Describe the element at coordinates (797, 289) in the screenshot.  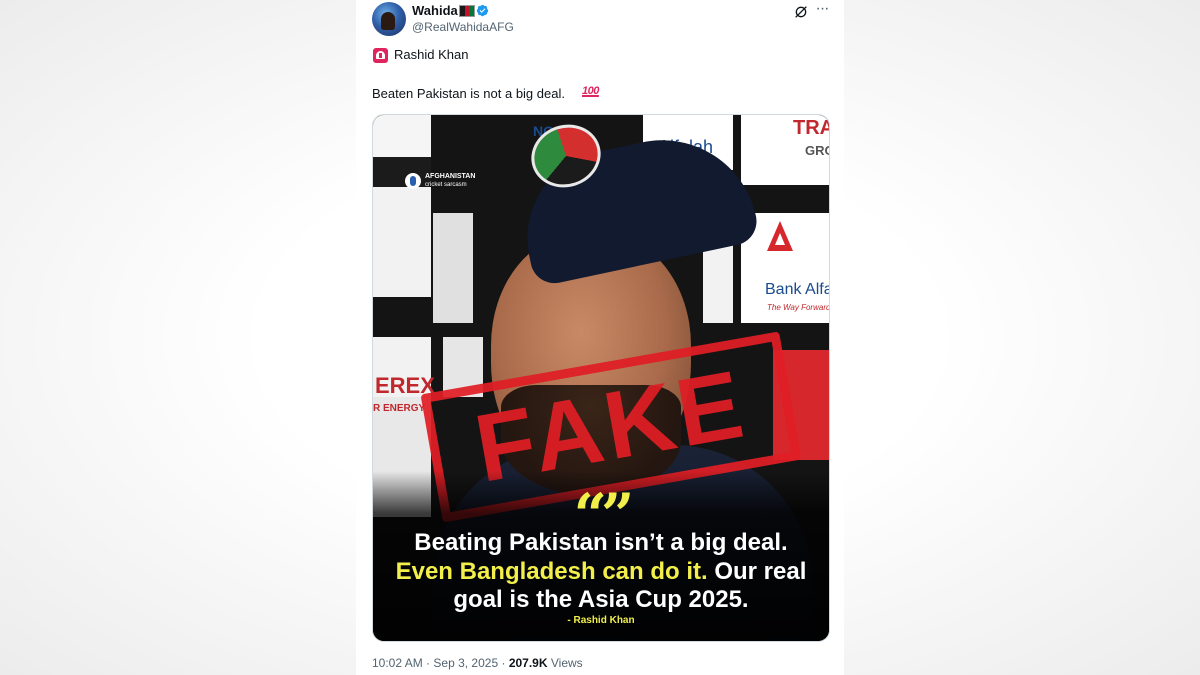
I see `sponsor-text: Bank Alfalah` at that location.